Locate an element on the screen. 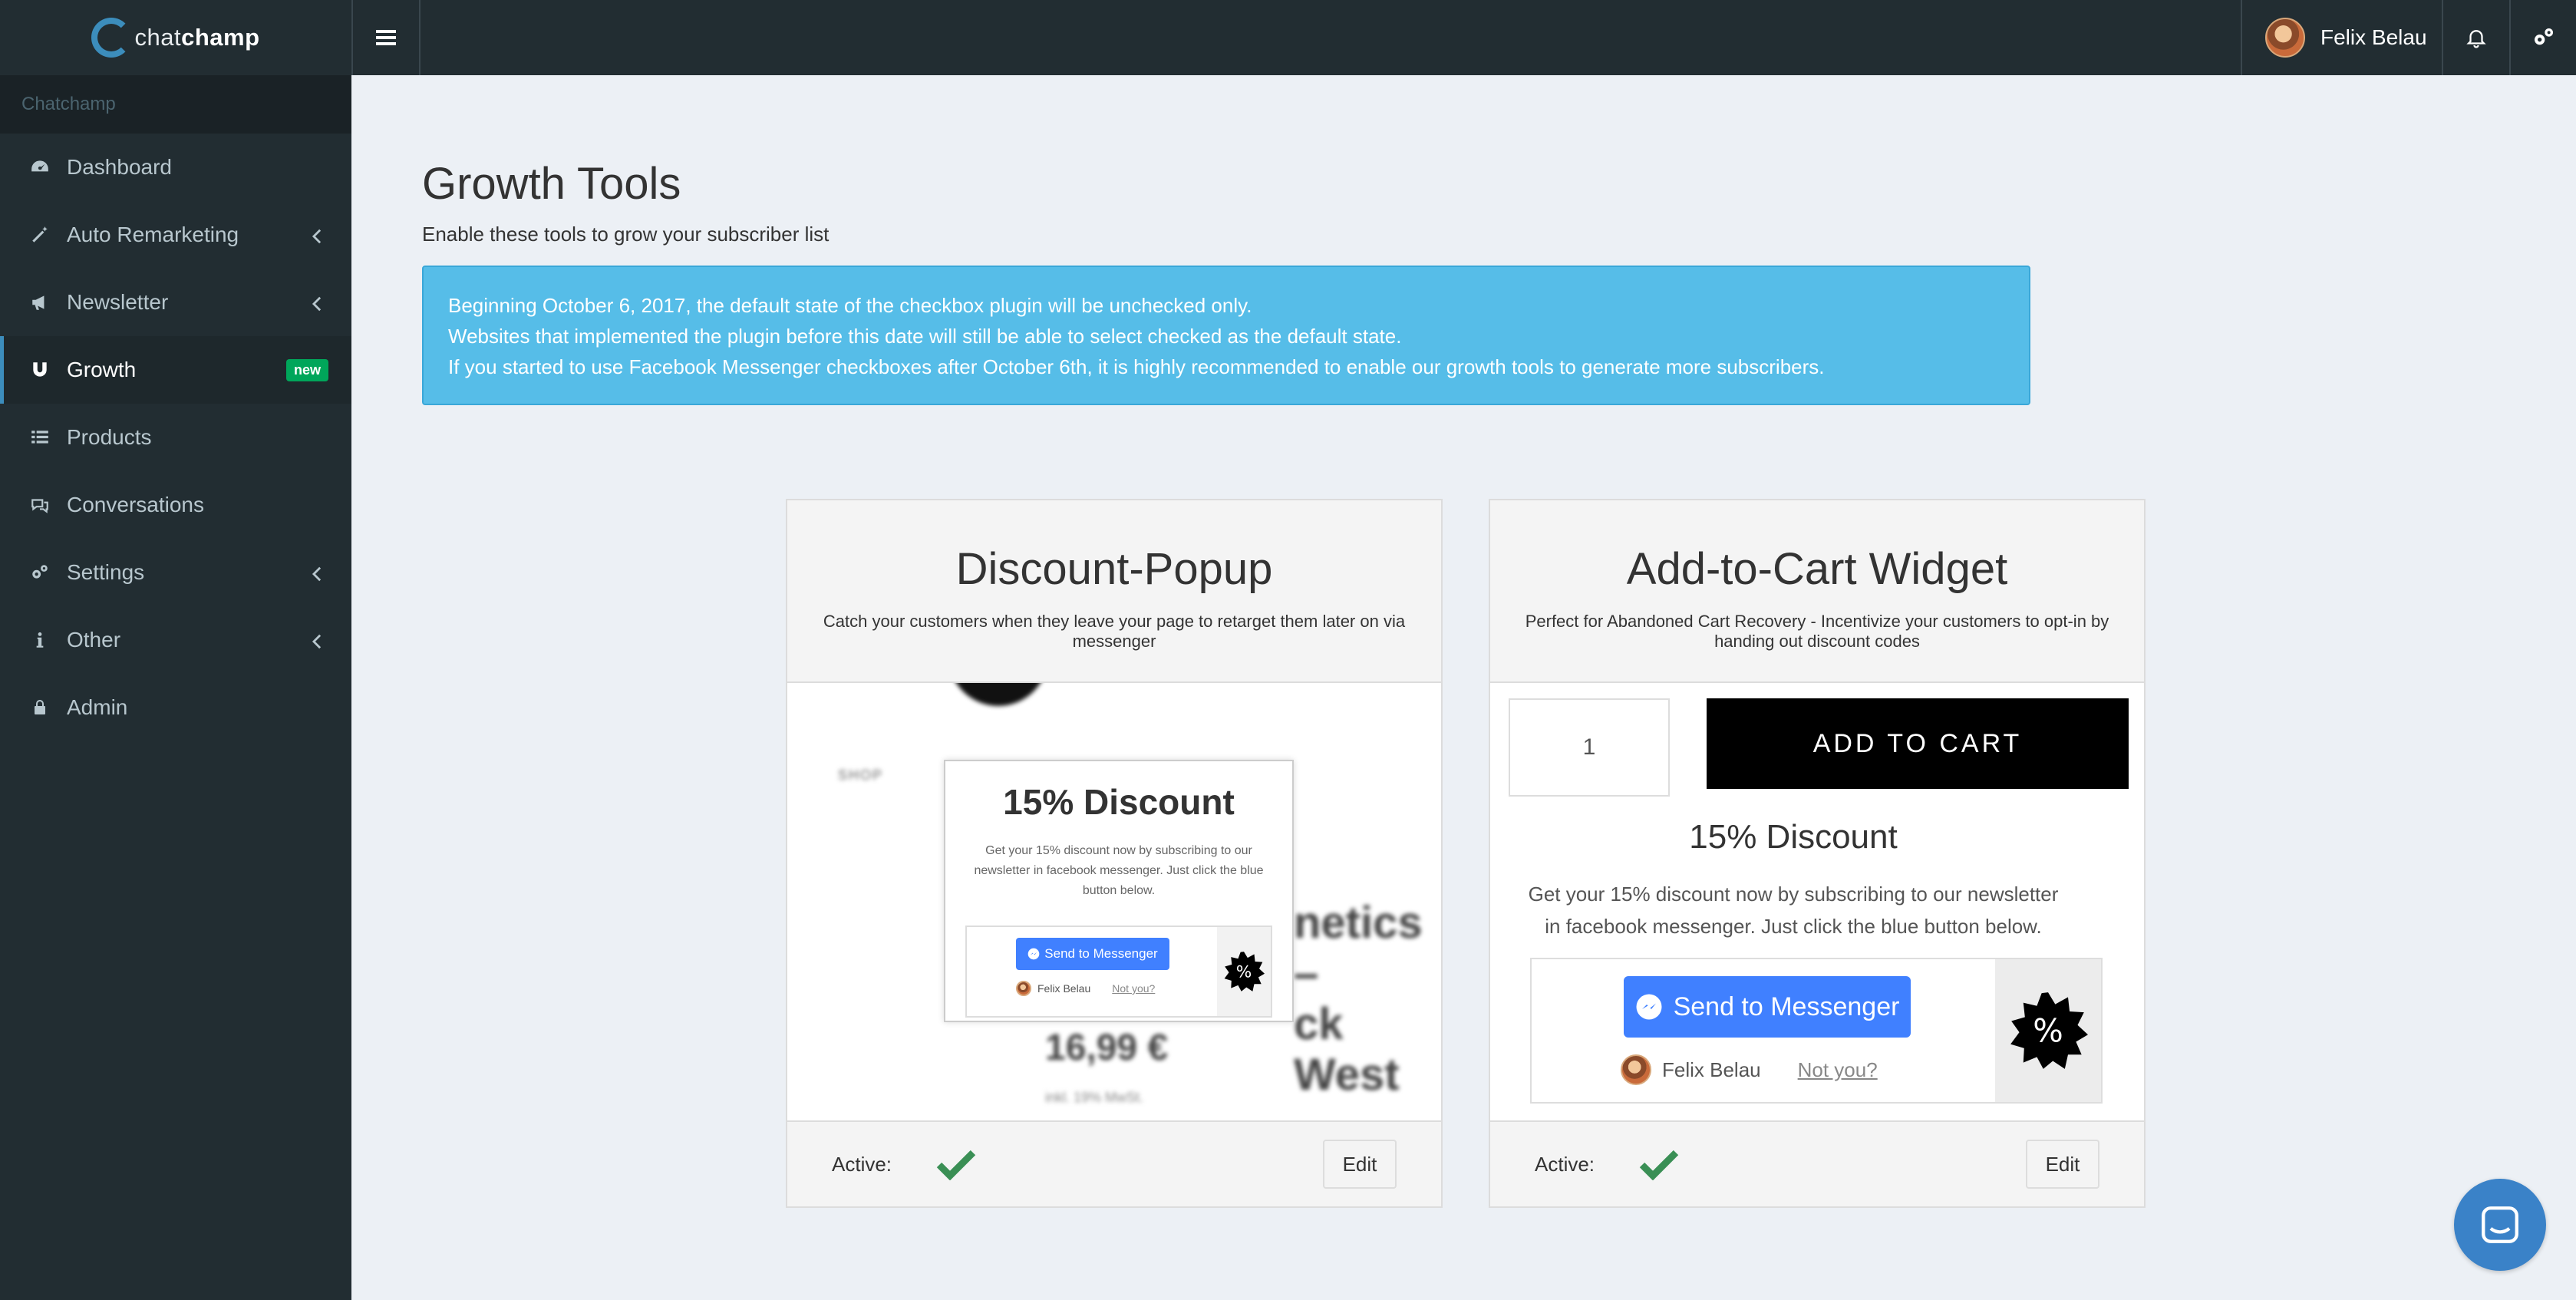 The width and height of the screenshot is (2576, 1300). logo-text-brand: champ is located at coordinates (220, 37).